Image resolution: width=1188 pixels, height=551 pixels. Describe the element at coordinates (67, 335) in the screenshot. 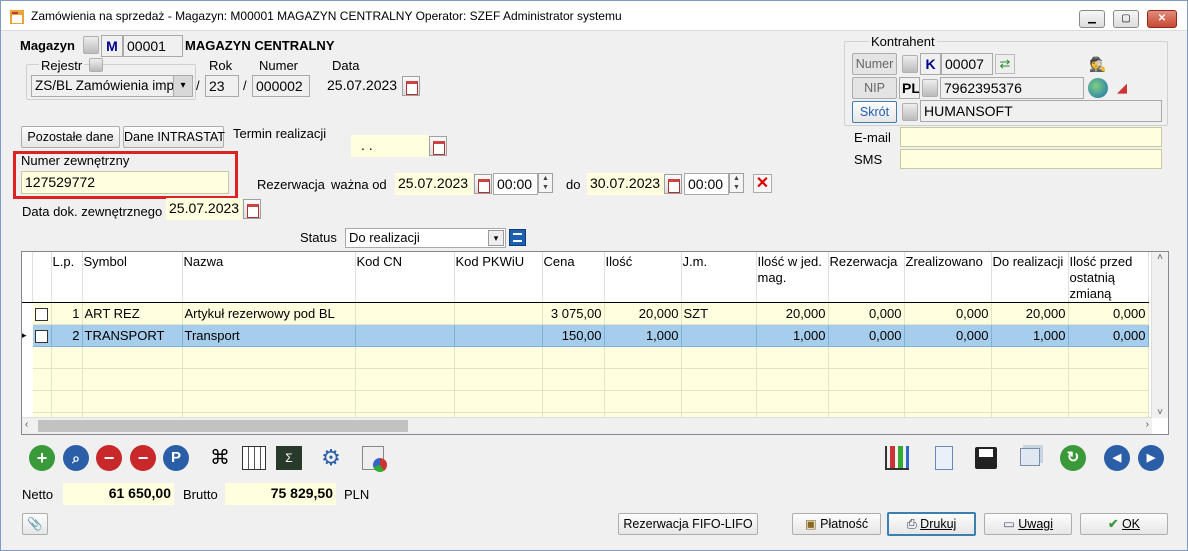

I see `cell-lp: 2` at that location.